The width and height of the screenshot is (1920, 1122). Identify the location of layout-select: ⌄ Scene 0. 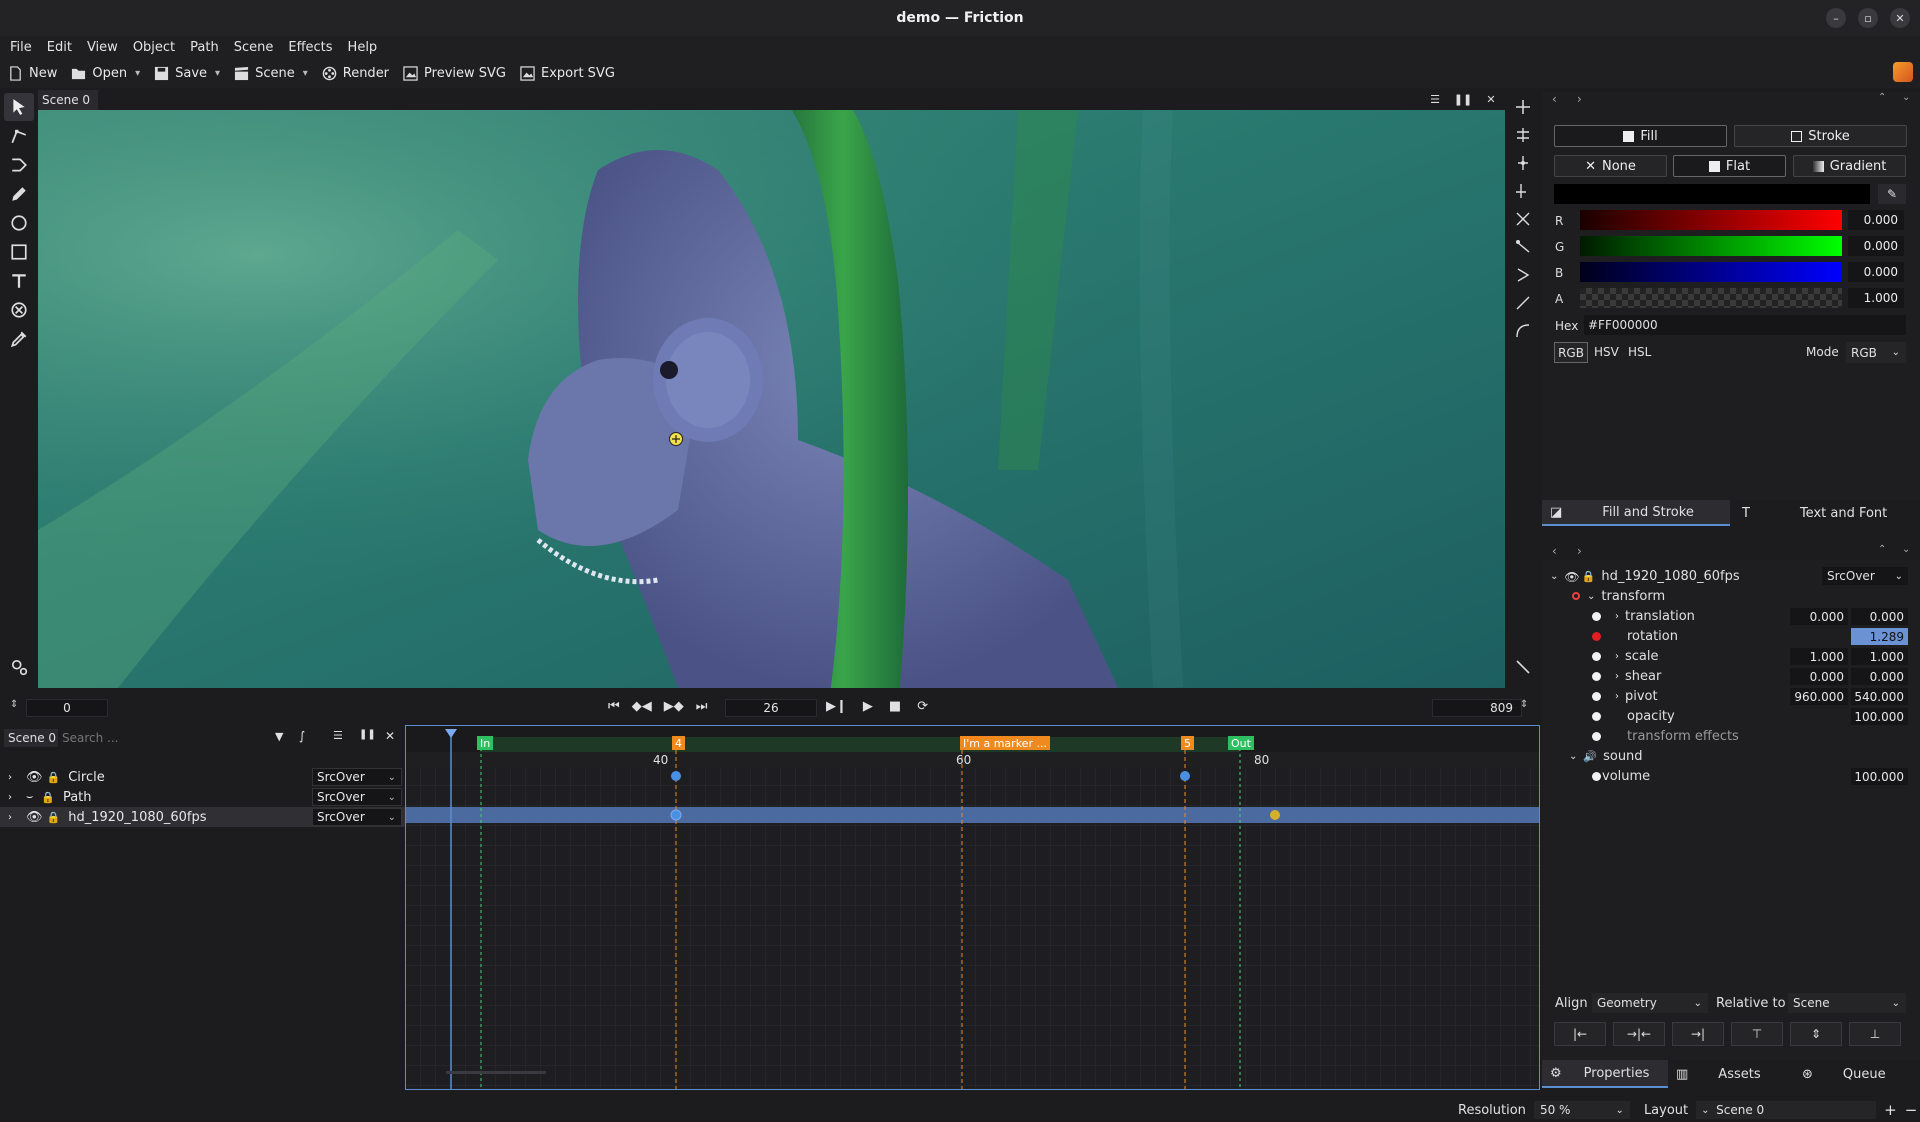
(1786, 1110).